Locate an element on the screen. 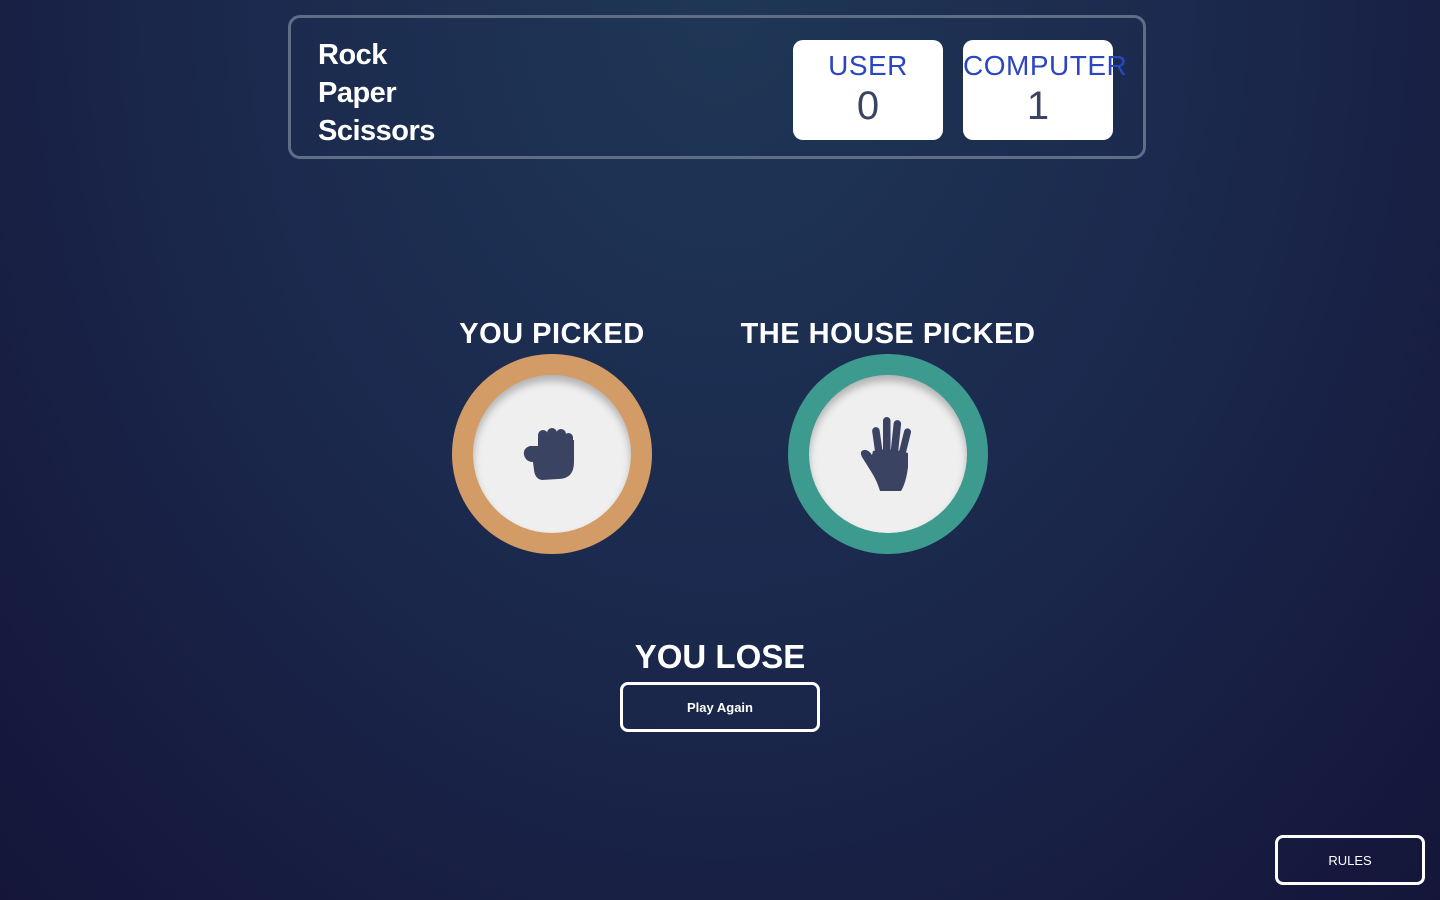 The image size is (1440, 900). play-again-button: Play Again is located at coordinates (720, 707).